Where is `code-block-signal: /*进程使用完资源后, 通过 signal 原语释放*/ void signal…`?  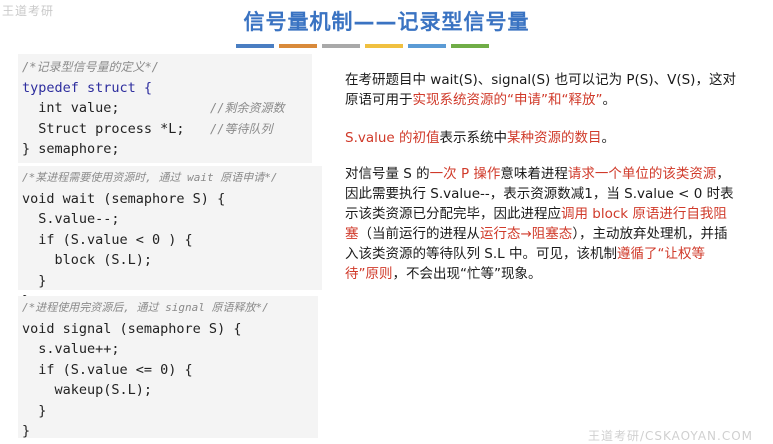
code-block-signal: /*进程使用完资源后, 通过 signal 原语释放*/ void signal… is located at coordinates (168, 367).